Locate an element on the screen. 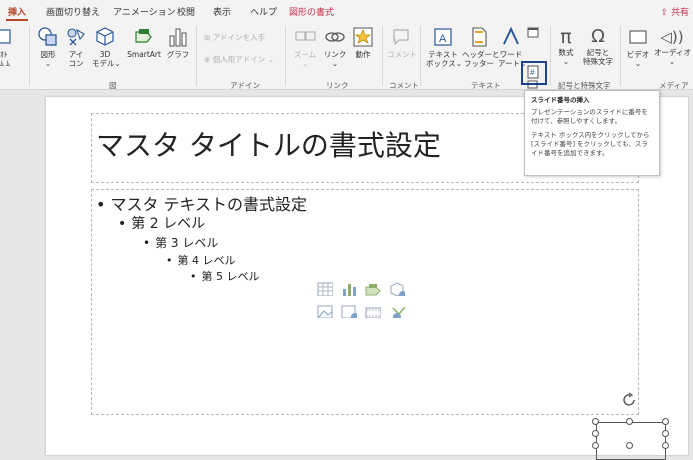 This screenshot has width=693, height=460. tab-transitions: 画面切り替え is located at coordinates (73, 11).